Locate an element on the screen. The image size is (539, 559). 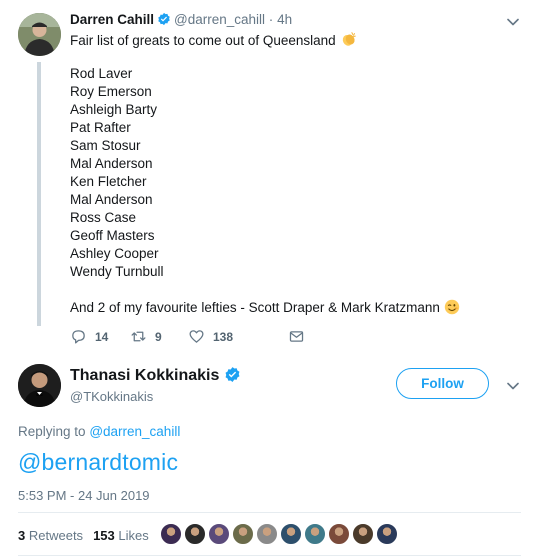
author-handle: @TKokkinakis is located at coordinates (111, 396).